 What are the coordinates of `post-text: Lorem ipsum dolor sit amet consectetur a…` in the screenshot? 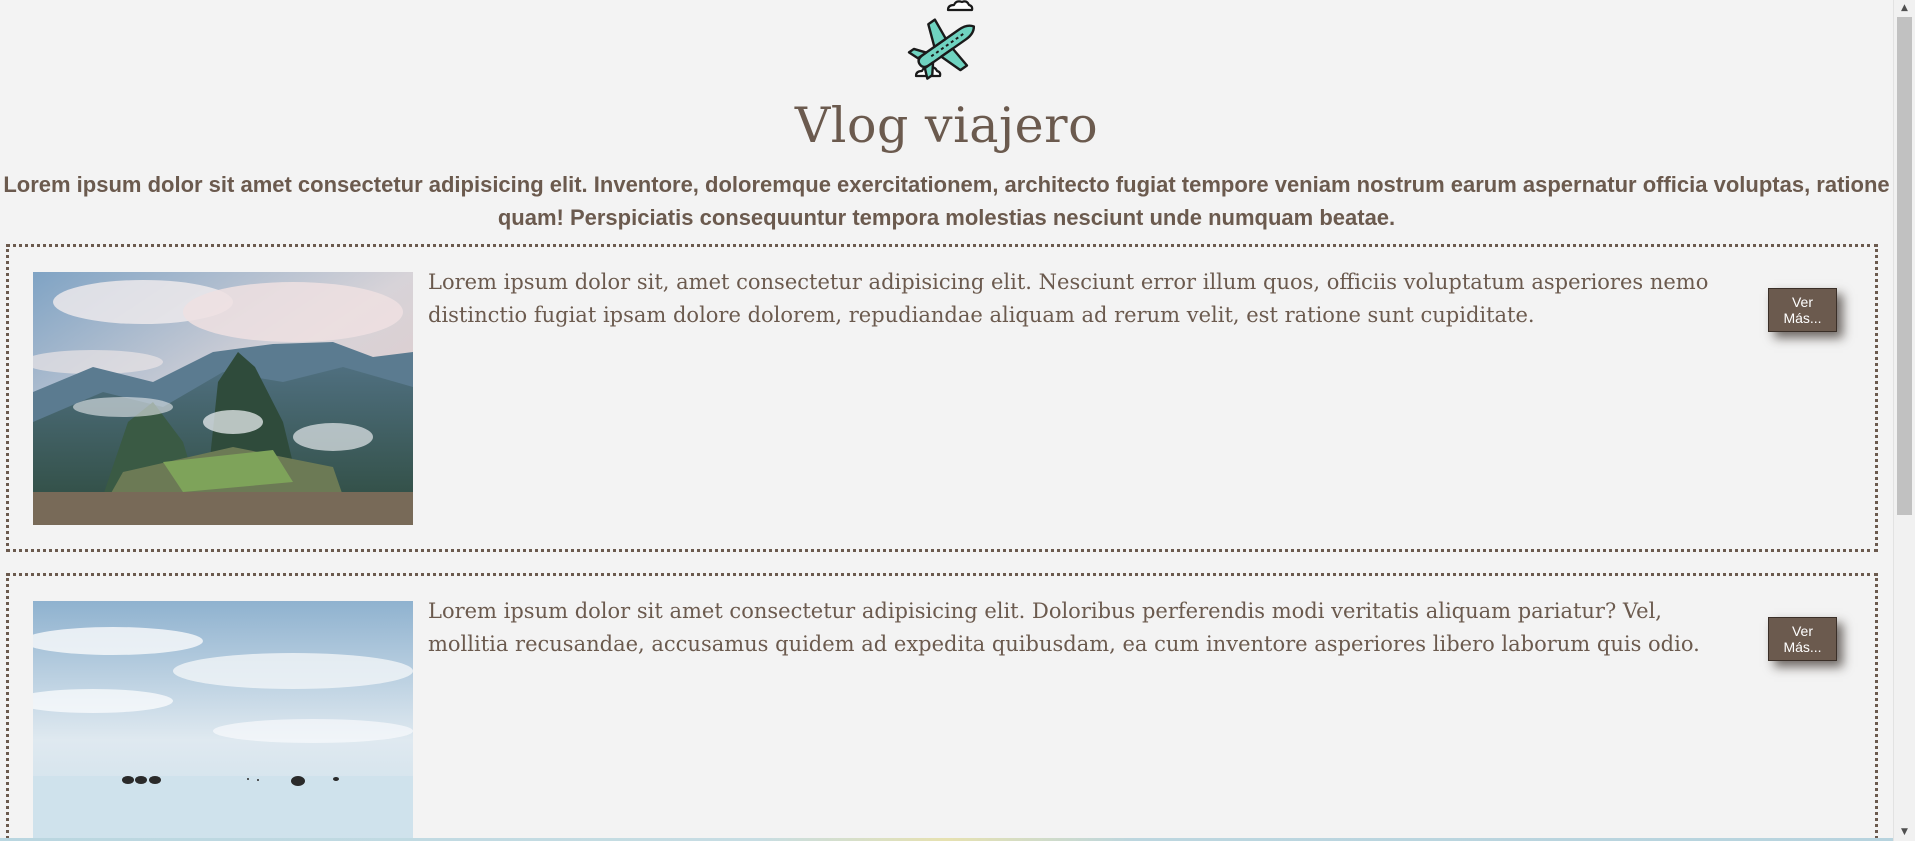 It's located at (1064, 627).